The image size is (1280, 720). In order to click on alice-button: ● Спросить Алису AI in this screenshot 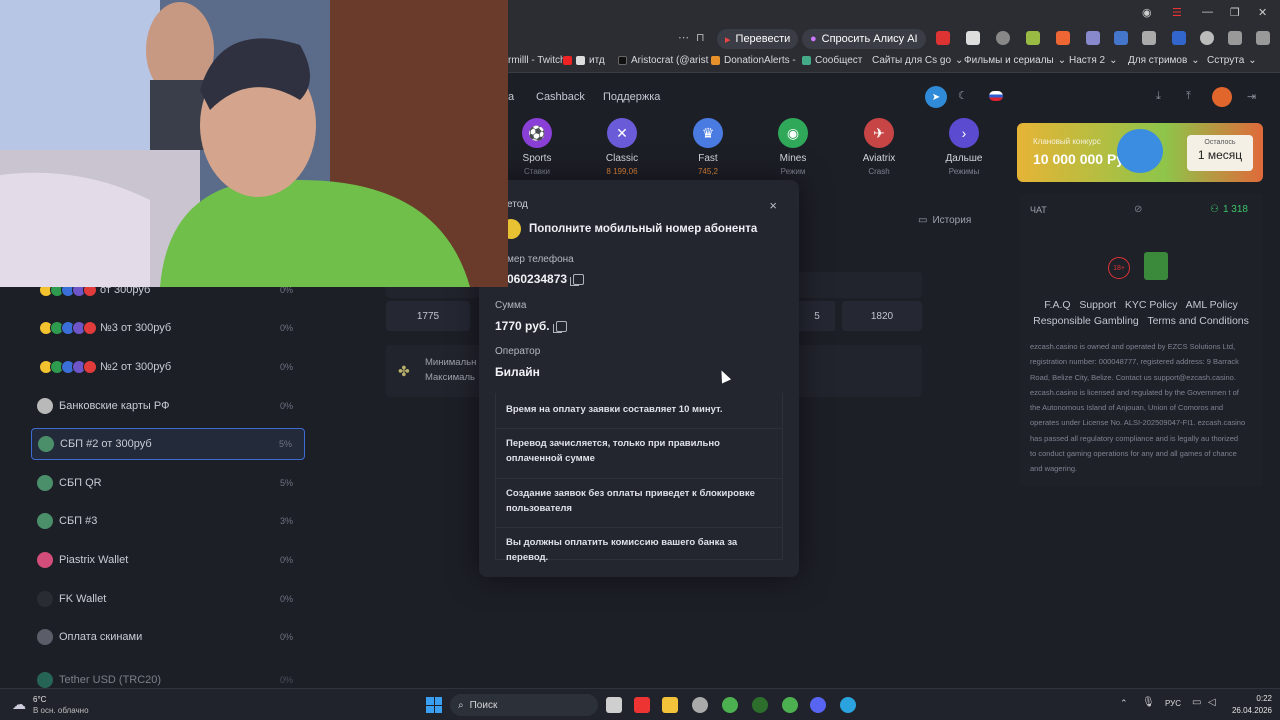, I will do `click(864, 39)`.